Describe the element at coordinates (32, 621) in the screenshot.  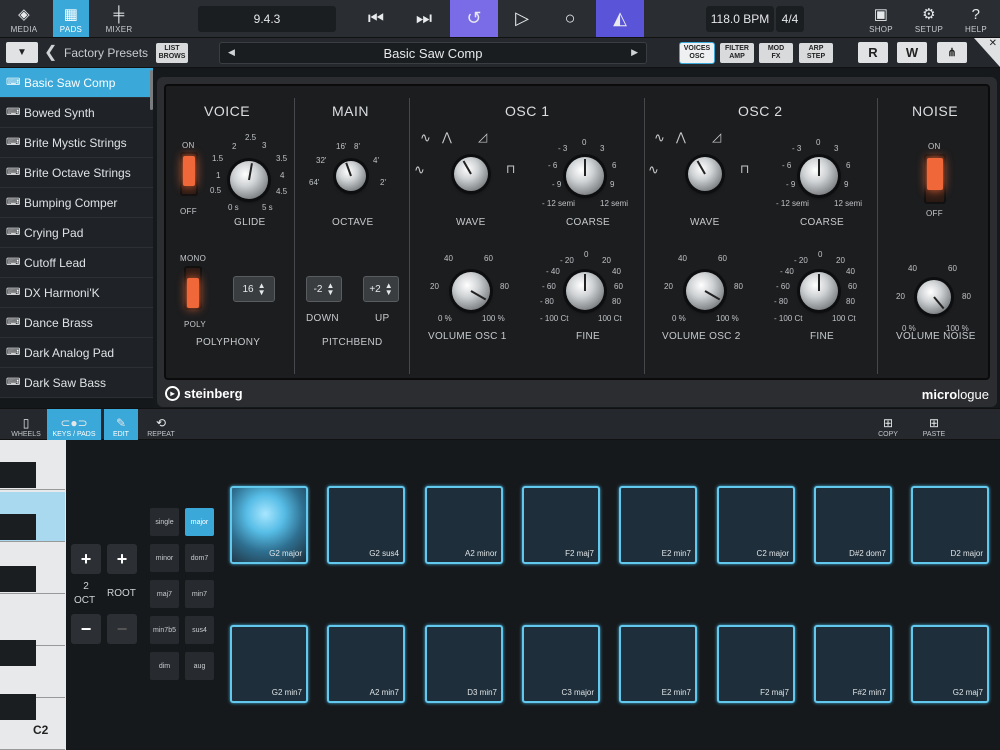
I see `white-key` at that location.